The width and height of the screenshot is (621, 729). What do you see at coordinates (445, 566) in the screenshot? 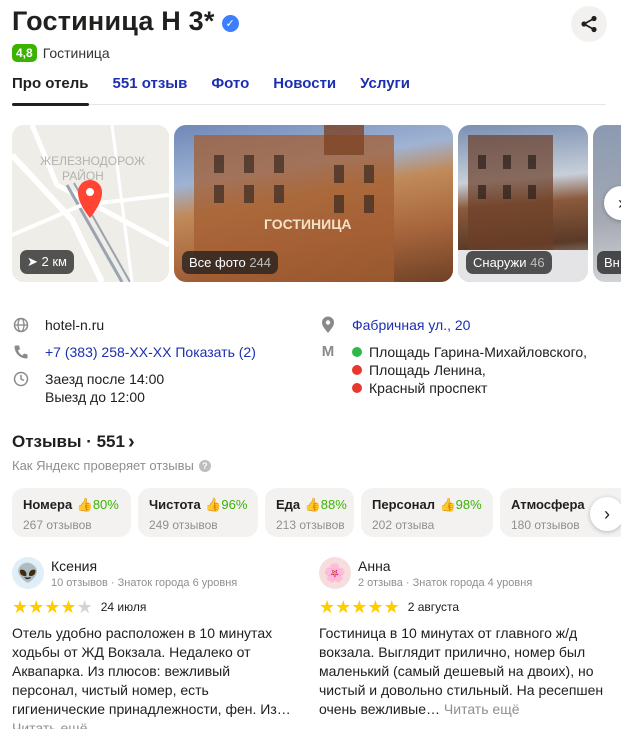
I see `review-author-name: Анна` at bounding box center [445, 566].